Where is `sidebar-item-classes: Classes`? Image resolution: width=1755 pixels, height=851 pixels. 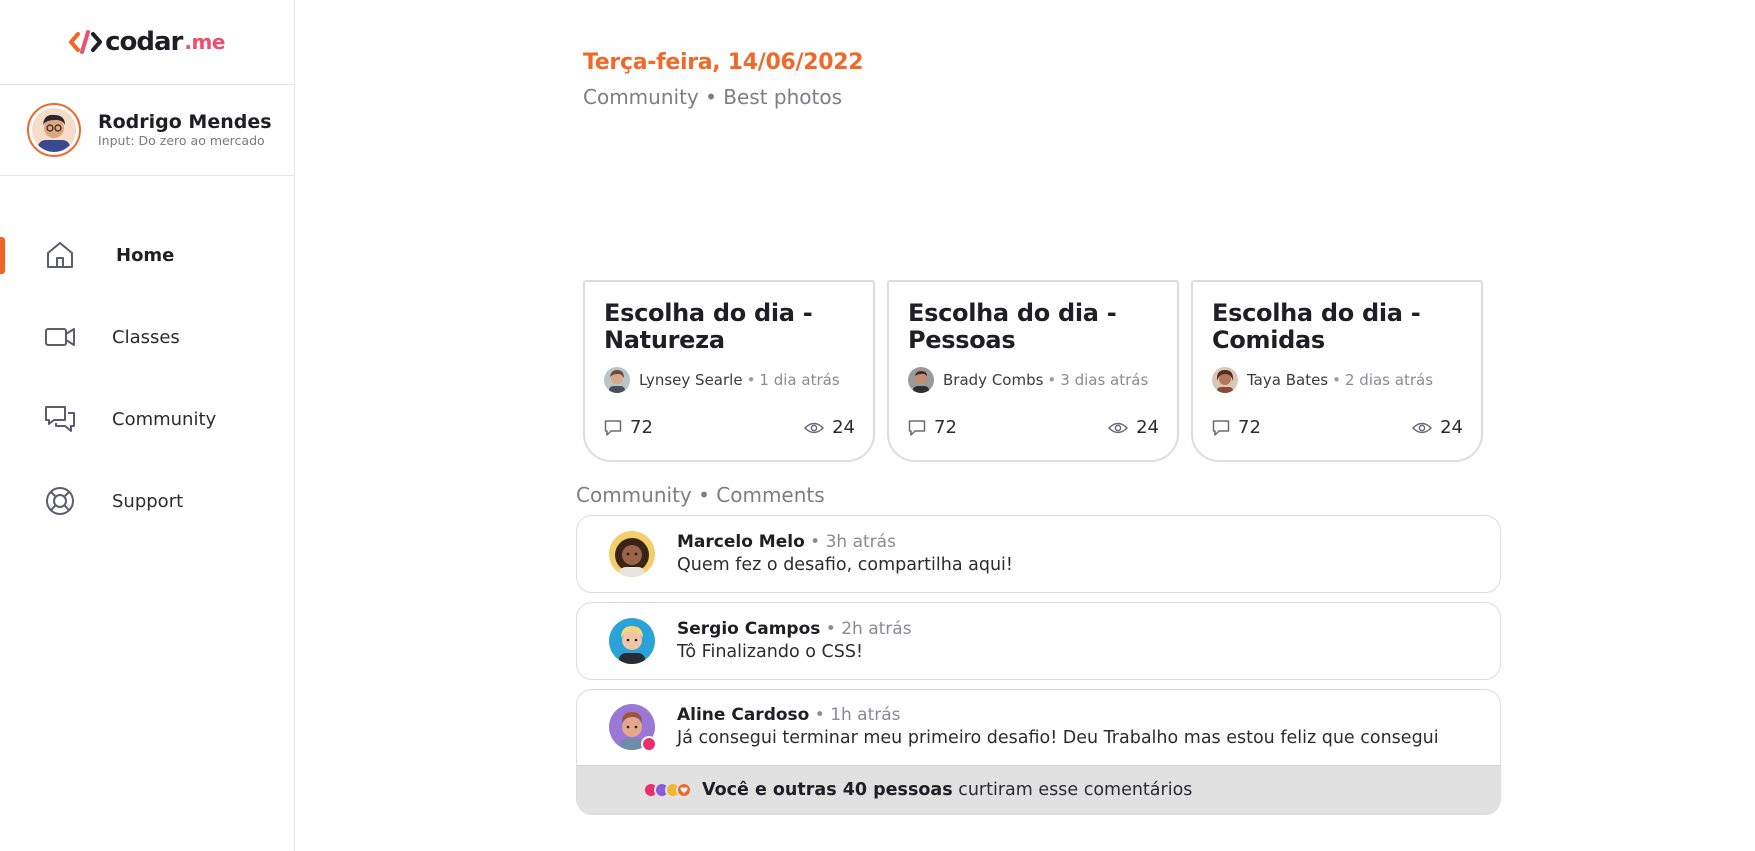 sidebar-item-classes: Classes is located at coordinates (147, 337).